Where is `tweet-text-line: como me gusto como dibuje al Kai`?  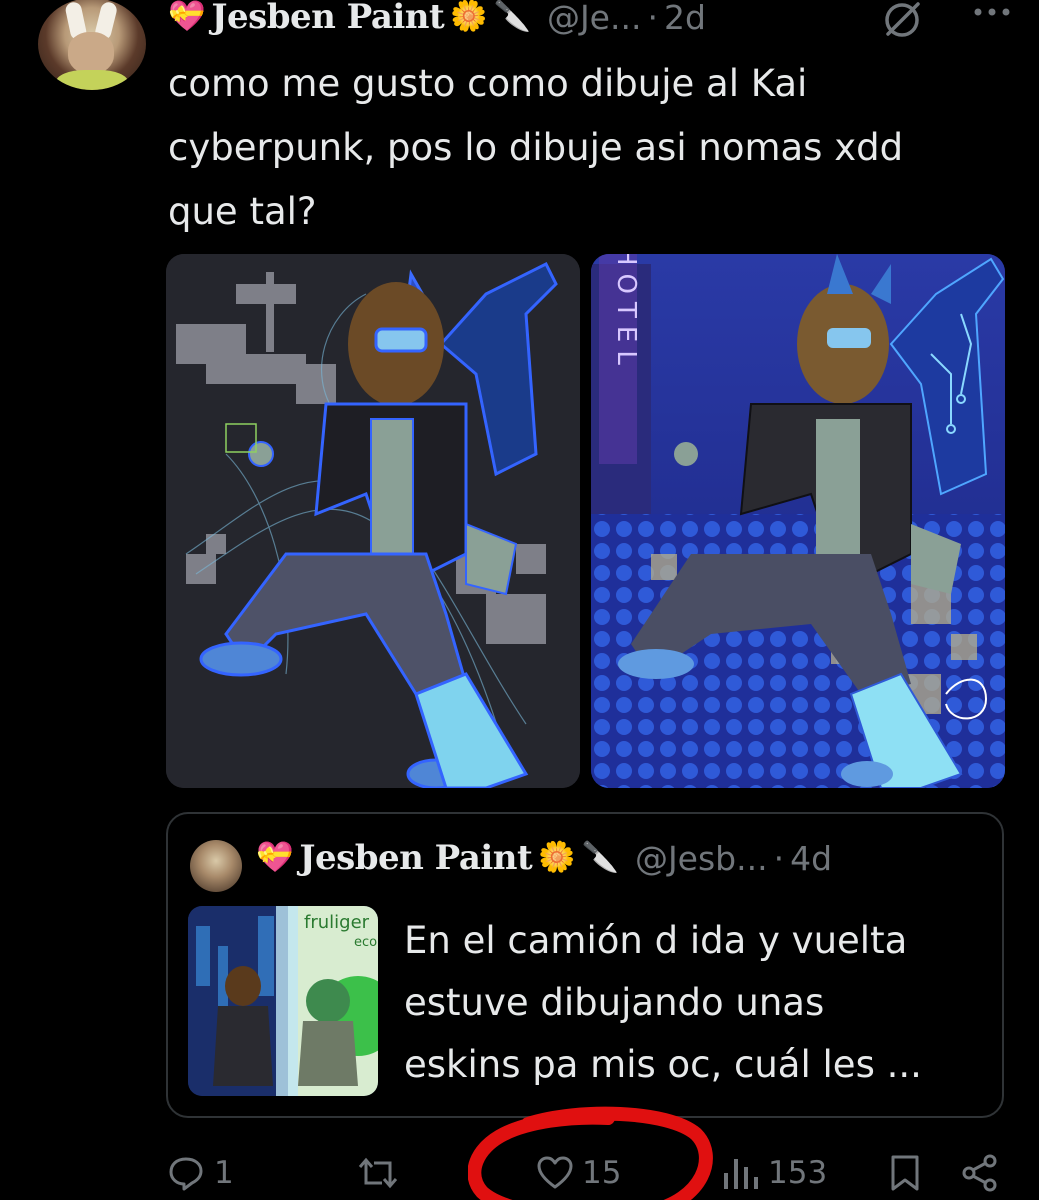 tweet-text-line: como me gusto como dibuje al Kai is located at coordinates (488, 83).